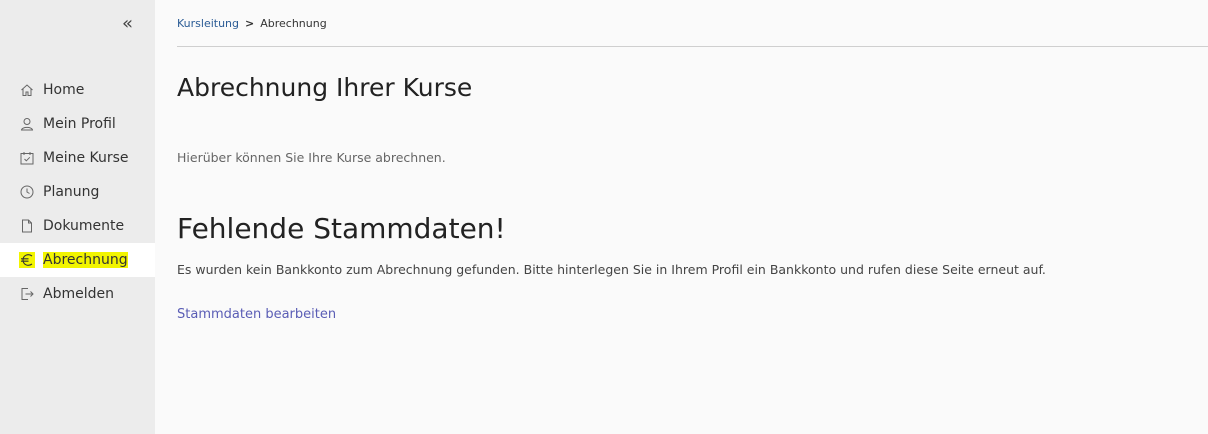 The image size is (1208, 434). What do you see at coordinates (64, 90) in the screenshot?
I see `sidebar-item-label: Home` at bounding box center [64, 90].